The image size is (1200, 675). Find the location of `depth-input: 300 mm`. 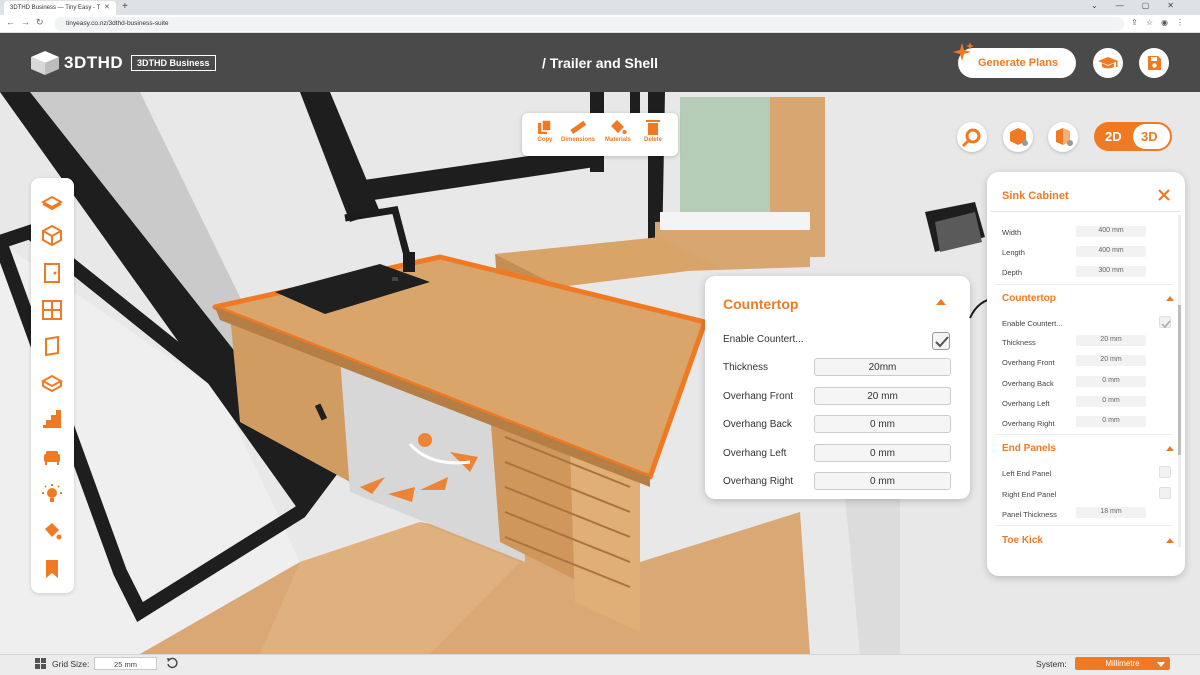

depth-input: 300 mm is located at coordinates (1111, 271).